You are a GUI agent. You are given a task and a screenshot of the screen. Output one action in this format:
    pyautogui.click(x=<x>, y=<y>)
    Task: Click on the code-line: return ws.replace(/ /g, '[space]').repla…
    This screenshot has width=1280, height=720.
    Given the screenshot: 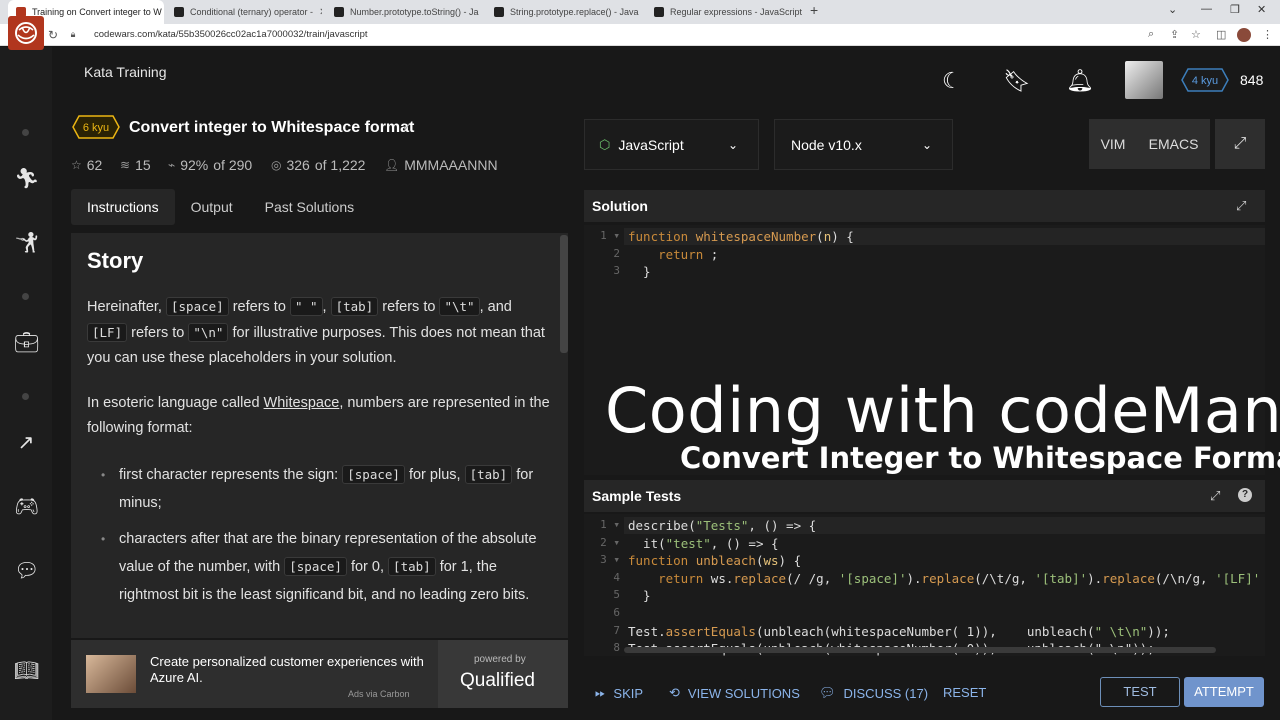 What is the action you would take?
    pyautogui.click(x=944, y=578)
    